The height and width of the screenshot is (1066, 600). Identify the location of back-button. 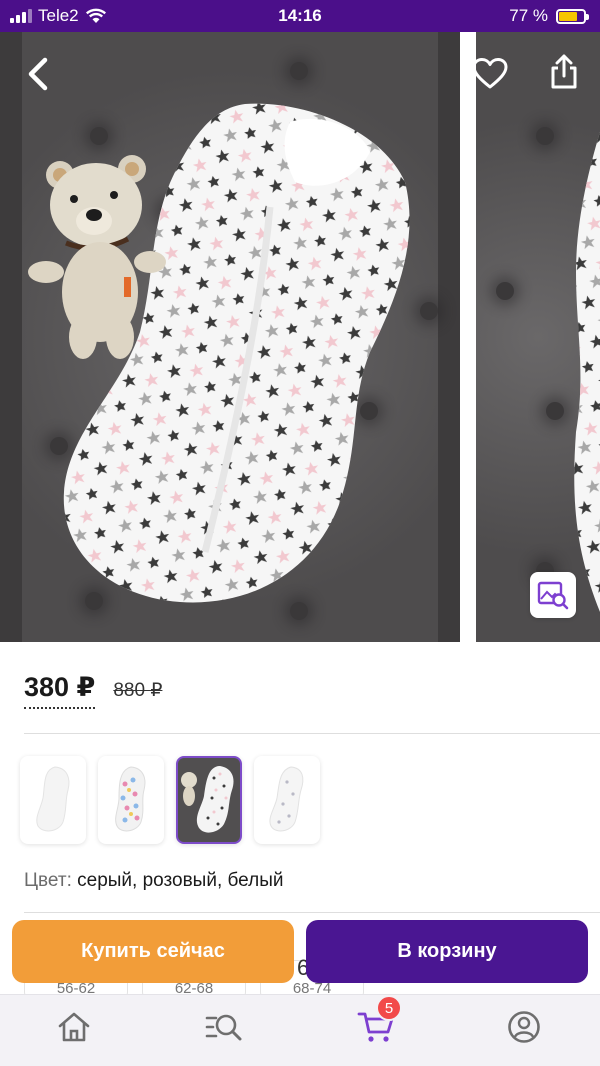
(38, 74).